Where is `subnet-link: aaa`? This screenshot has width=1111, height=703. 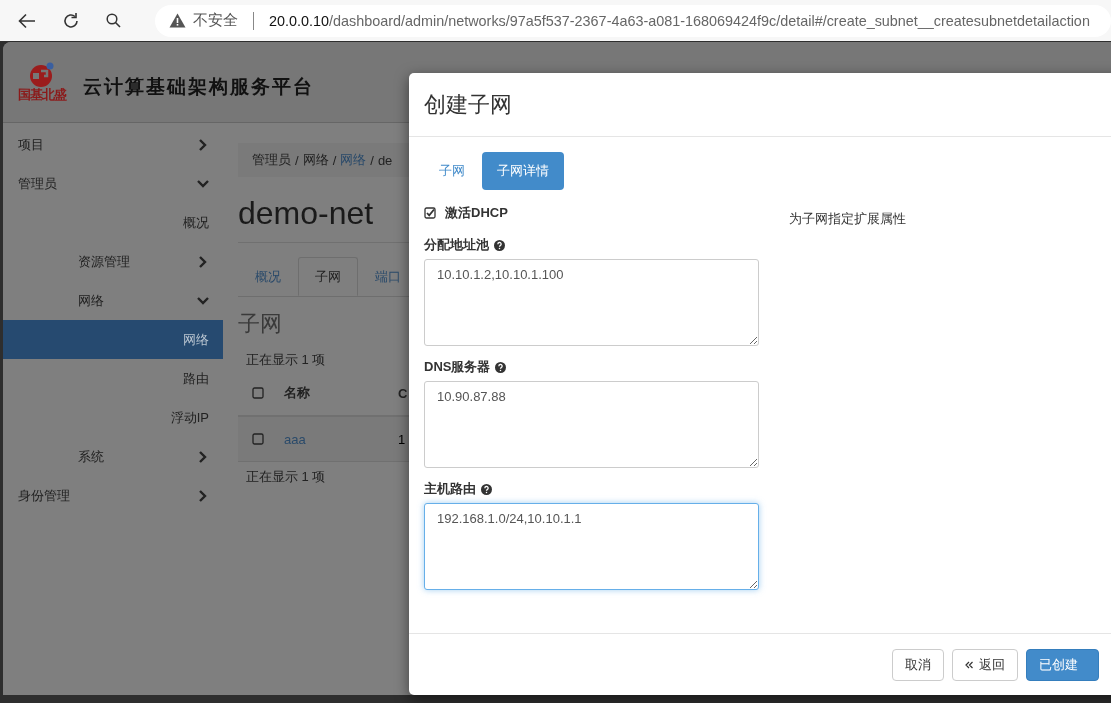
subnet-link: aaa is located at coordinates (341, 439).